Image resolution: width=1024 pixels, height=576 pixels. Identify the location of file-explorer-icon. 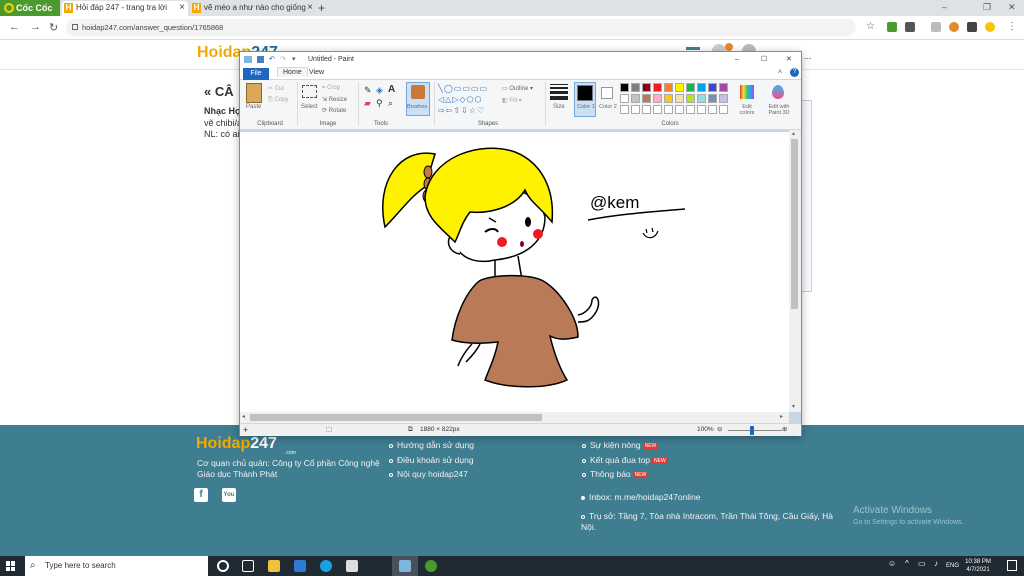
(274, 566).